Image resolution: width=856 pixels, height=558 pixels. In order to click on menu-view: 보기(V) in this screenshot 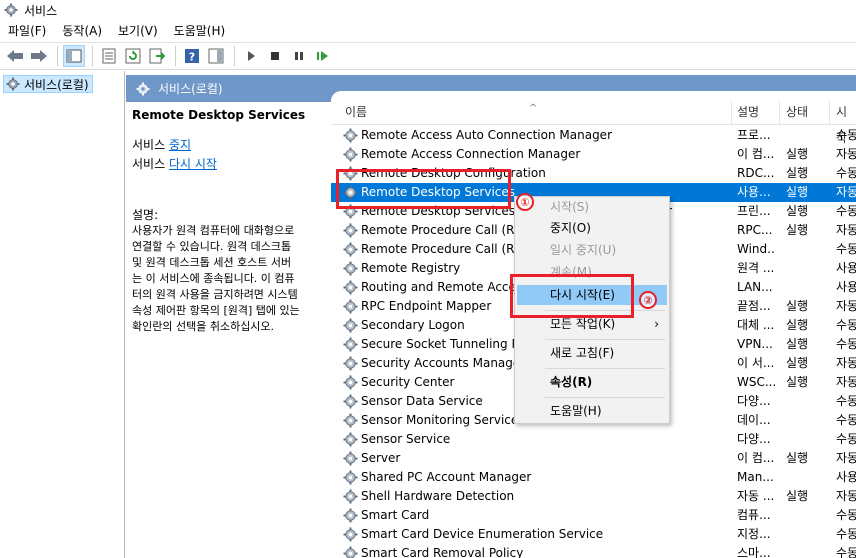, I will do `click(138, 31)`.